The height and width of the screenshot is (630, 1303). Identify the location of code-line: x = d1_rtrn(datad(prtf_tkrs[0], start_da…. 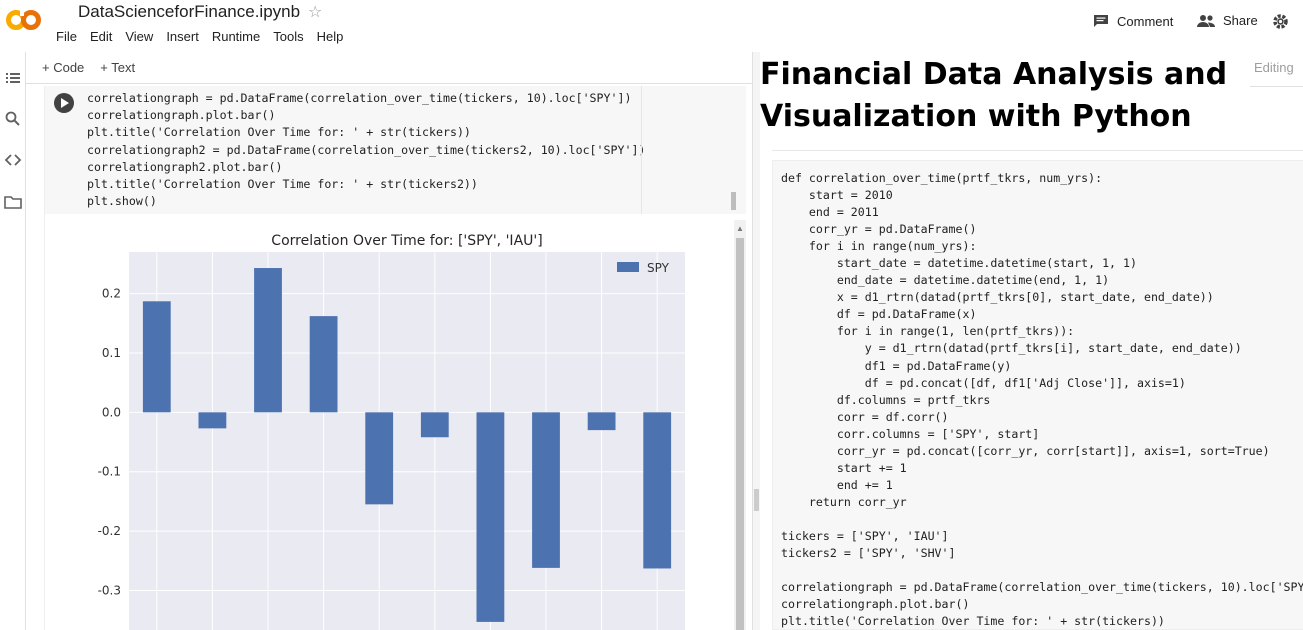
(997, 297).